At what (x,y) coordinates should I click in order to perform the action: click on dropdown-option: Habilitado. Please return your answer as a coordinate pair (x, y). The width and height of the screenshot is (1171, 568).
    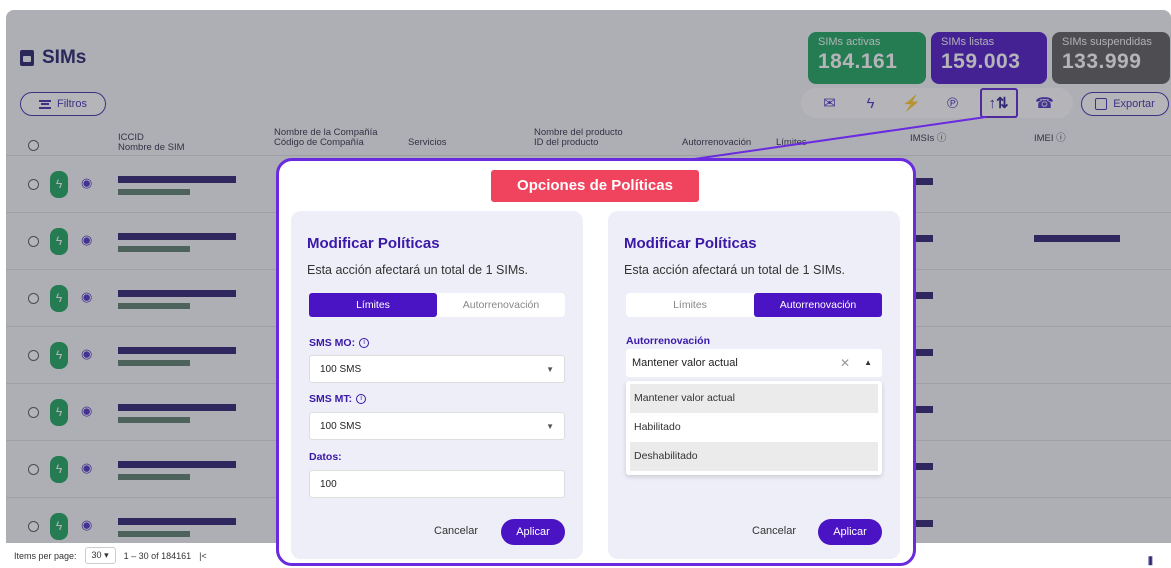
    Looking at the image, I should click on (754, 427).